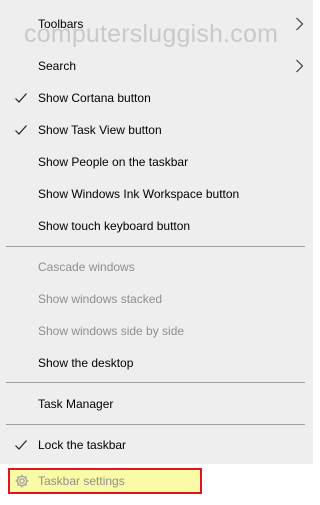  I want to click on menu-item-label: Show Cortana button, so click(94, 98).